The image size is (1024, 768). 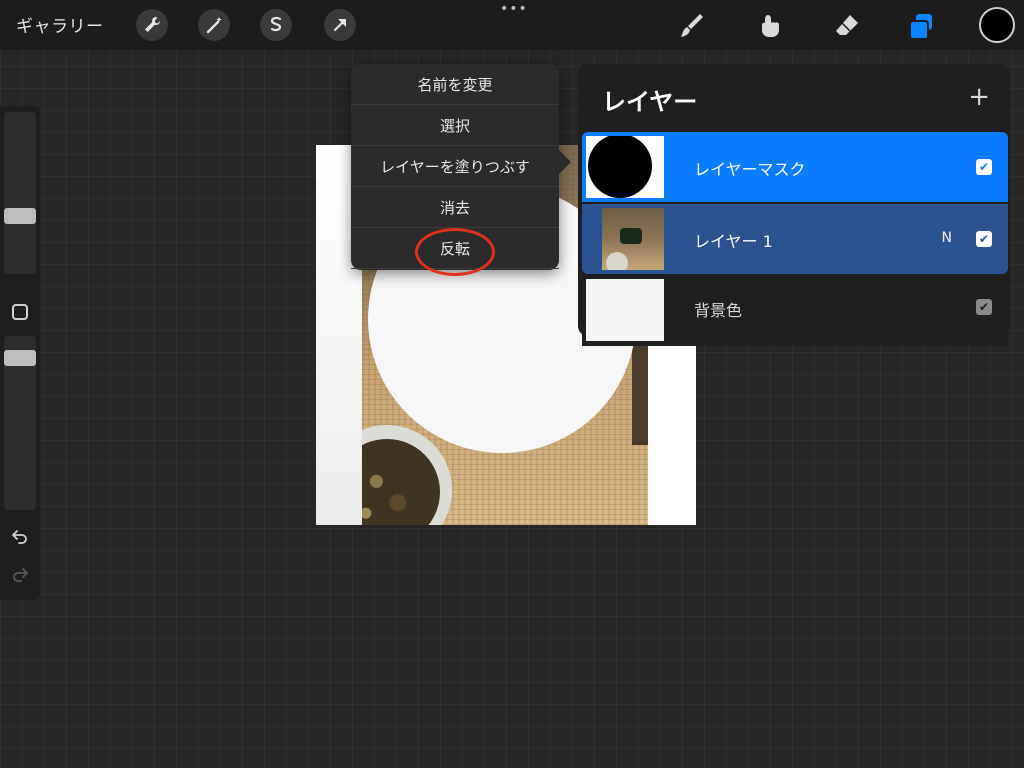 I want to click on layer-name: レイヤー 1, so click(x=733, y=241).